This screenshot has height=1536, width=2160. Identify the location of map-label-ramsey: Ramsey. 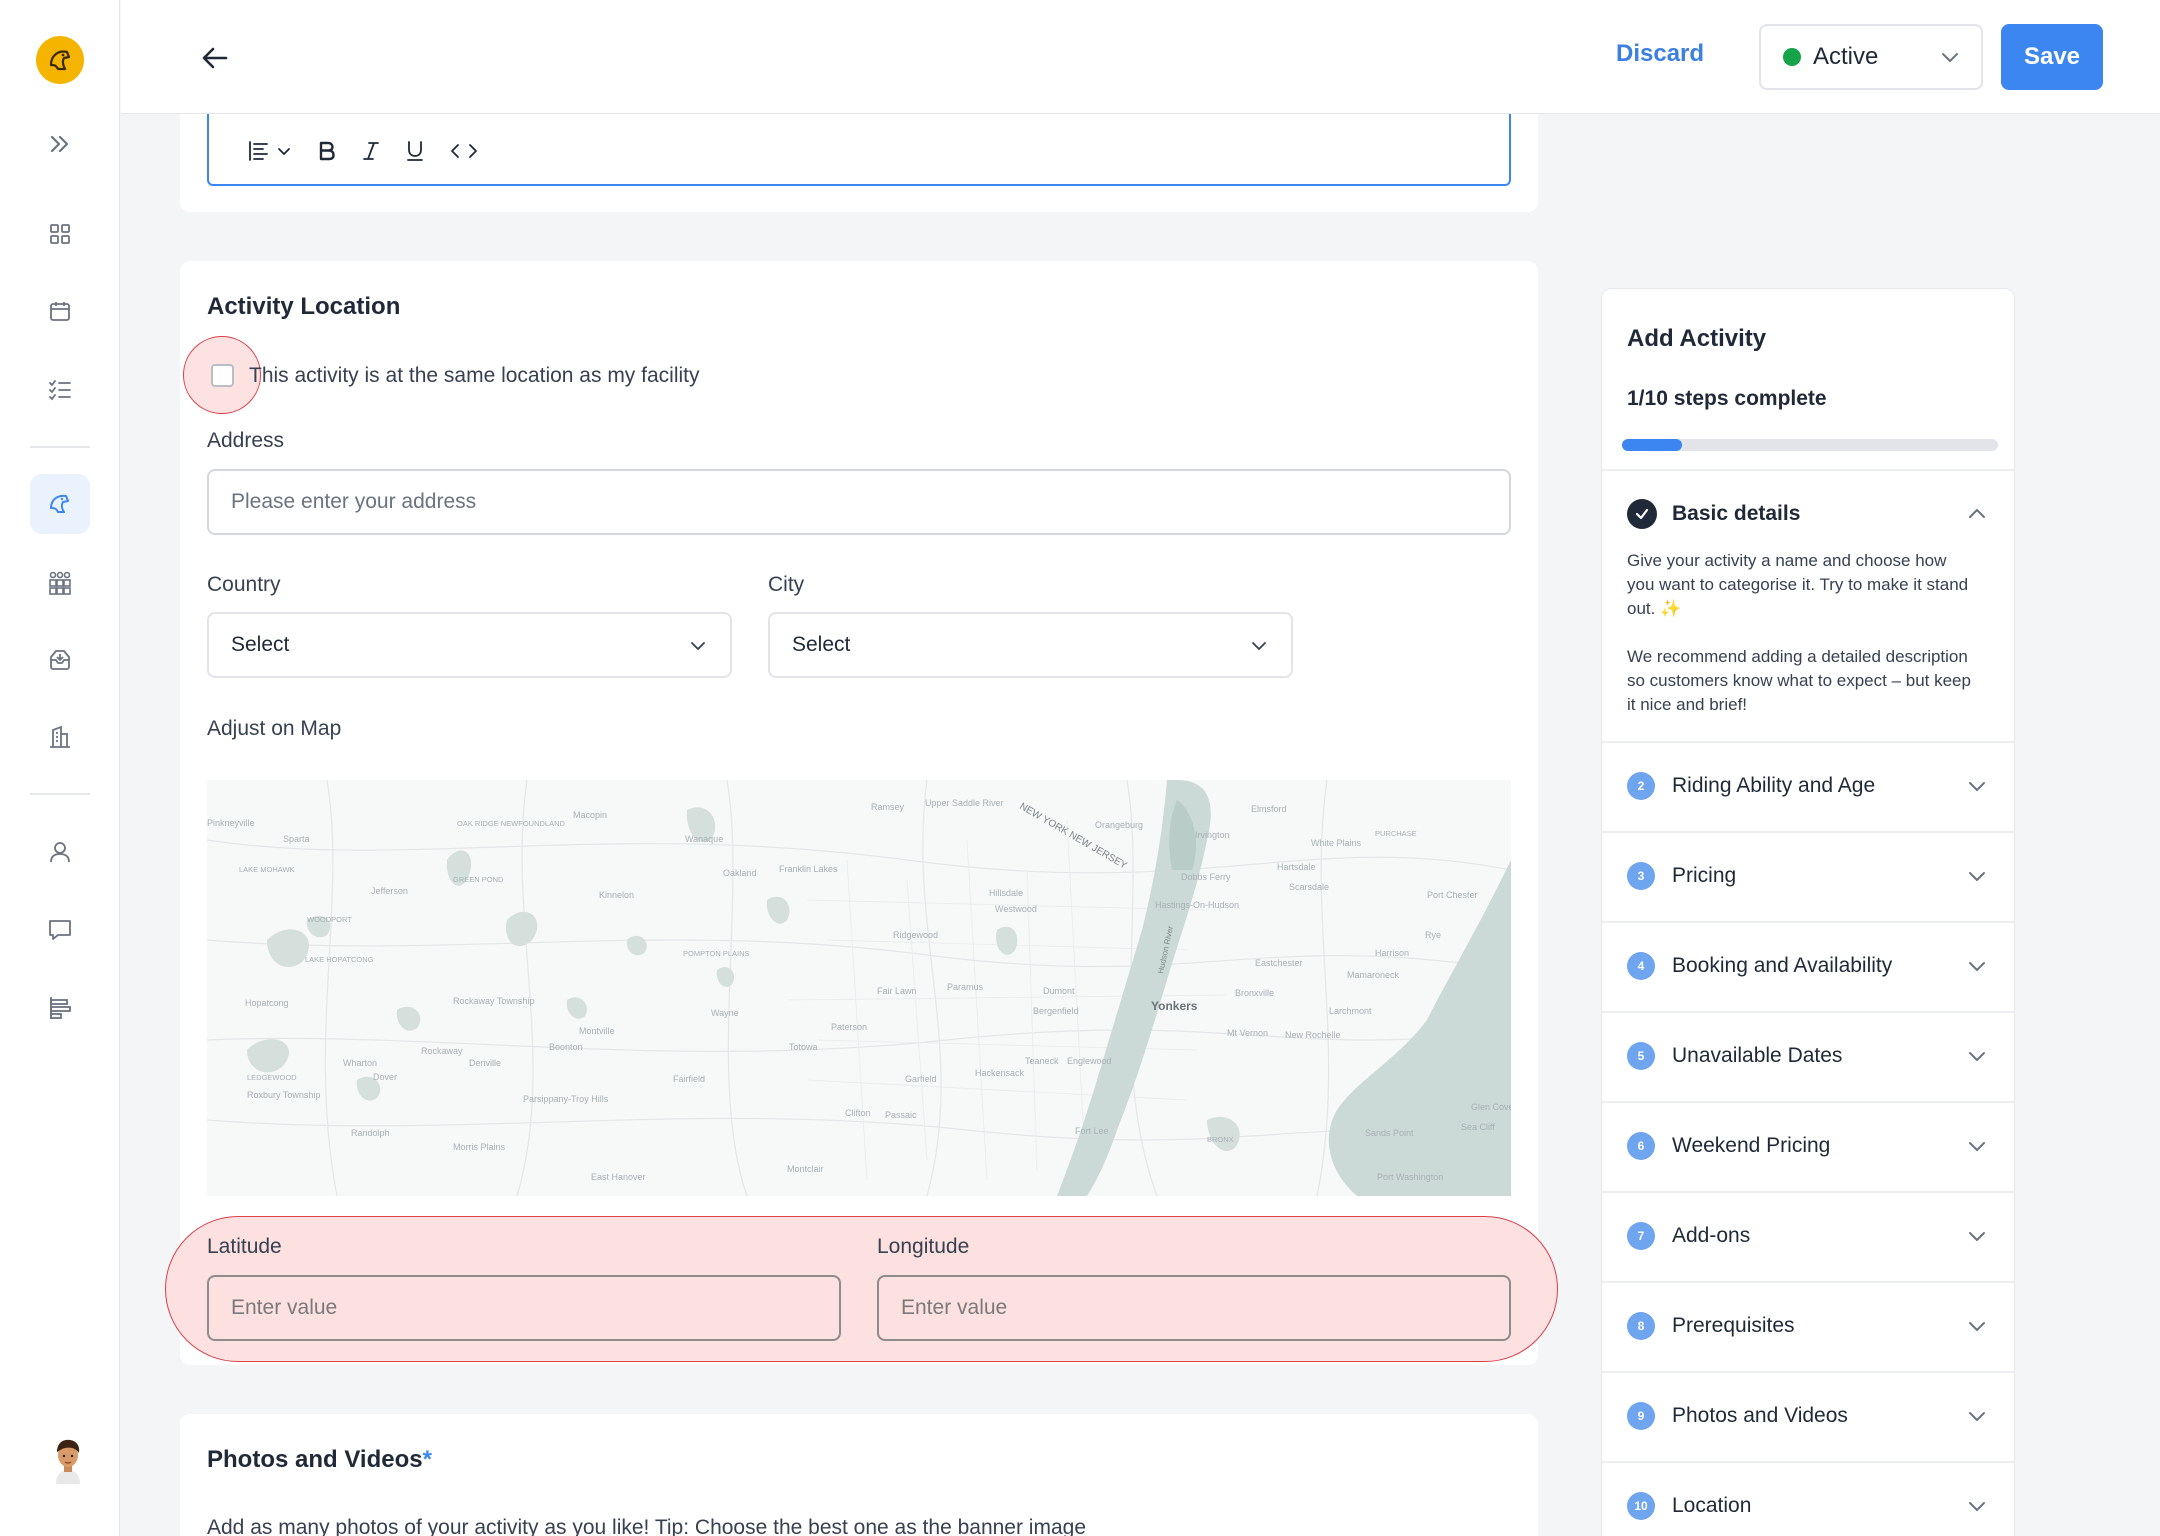
(888, 807).